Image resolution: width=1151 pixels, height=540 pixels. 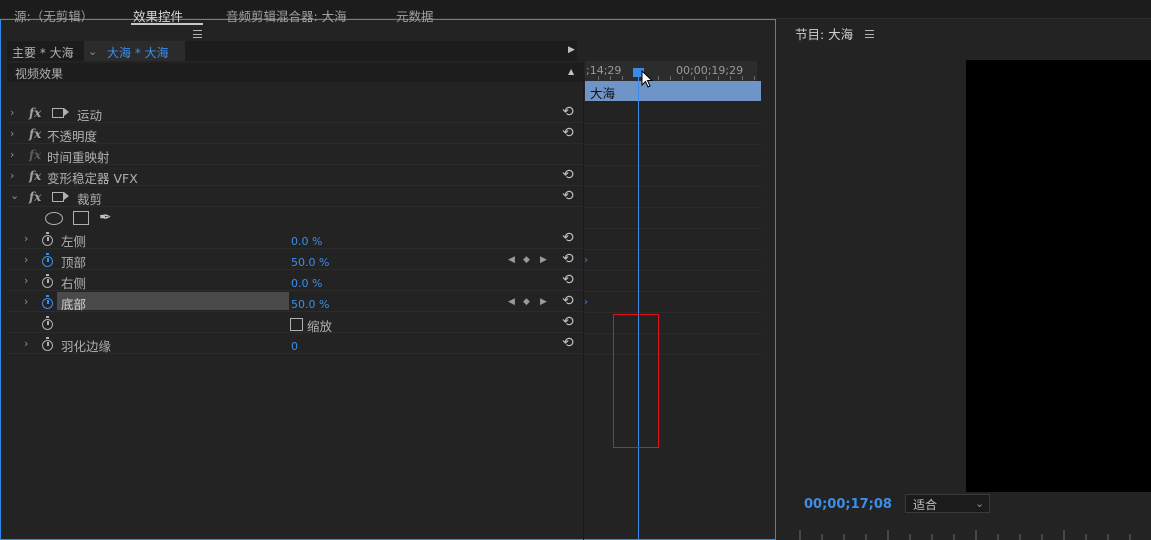 What do you see at coordinates (53, 15) in the screenshot?
I see `tab-source: 源:（无剪辑）` at bounding box center [53, 15].